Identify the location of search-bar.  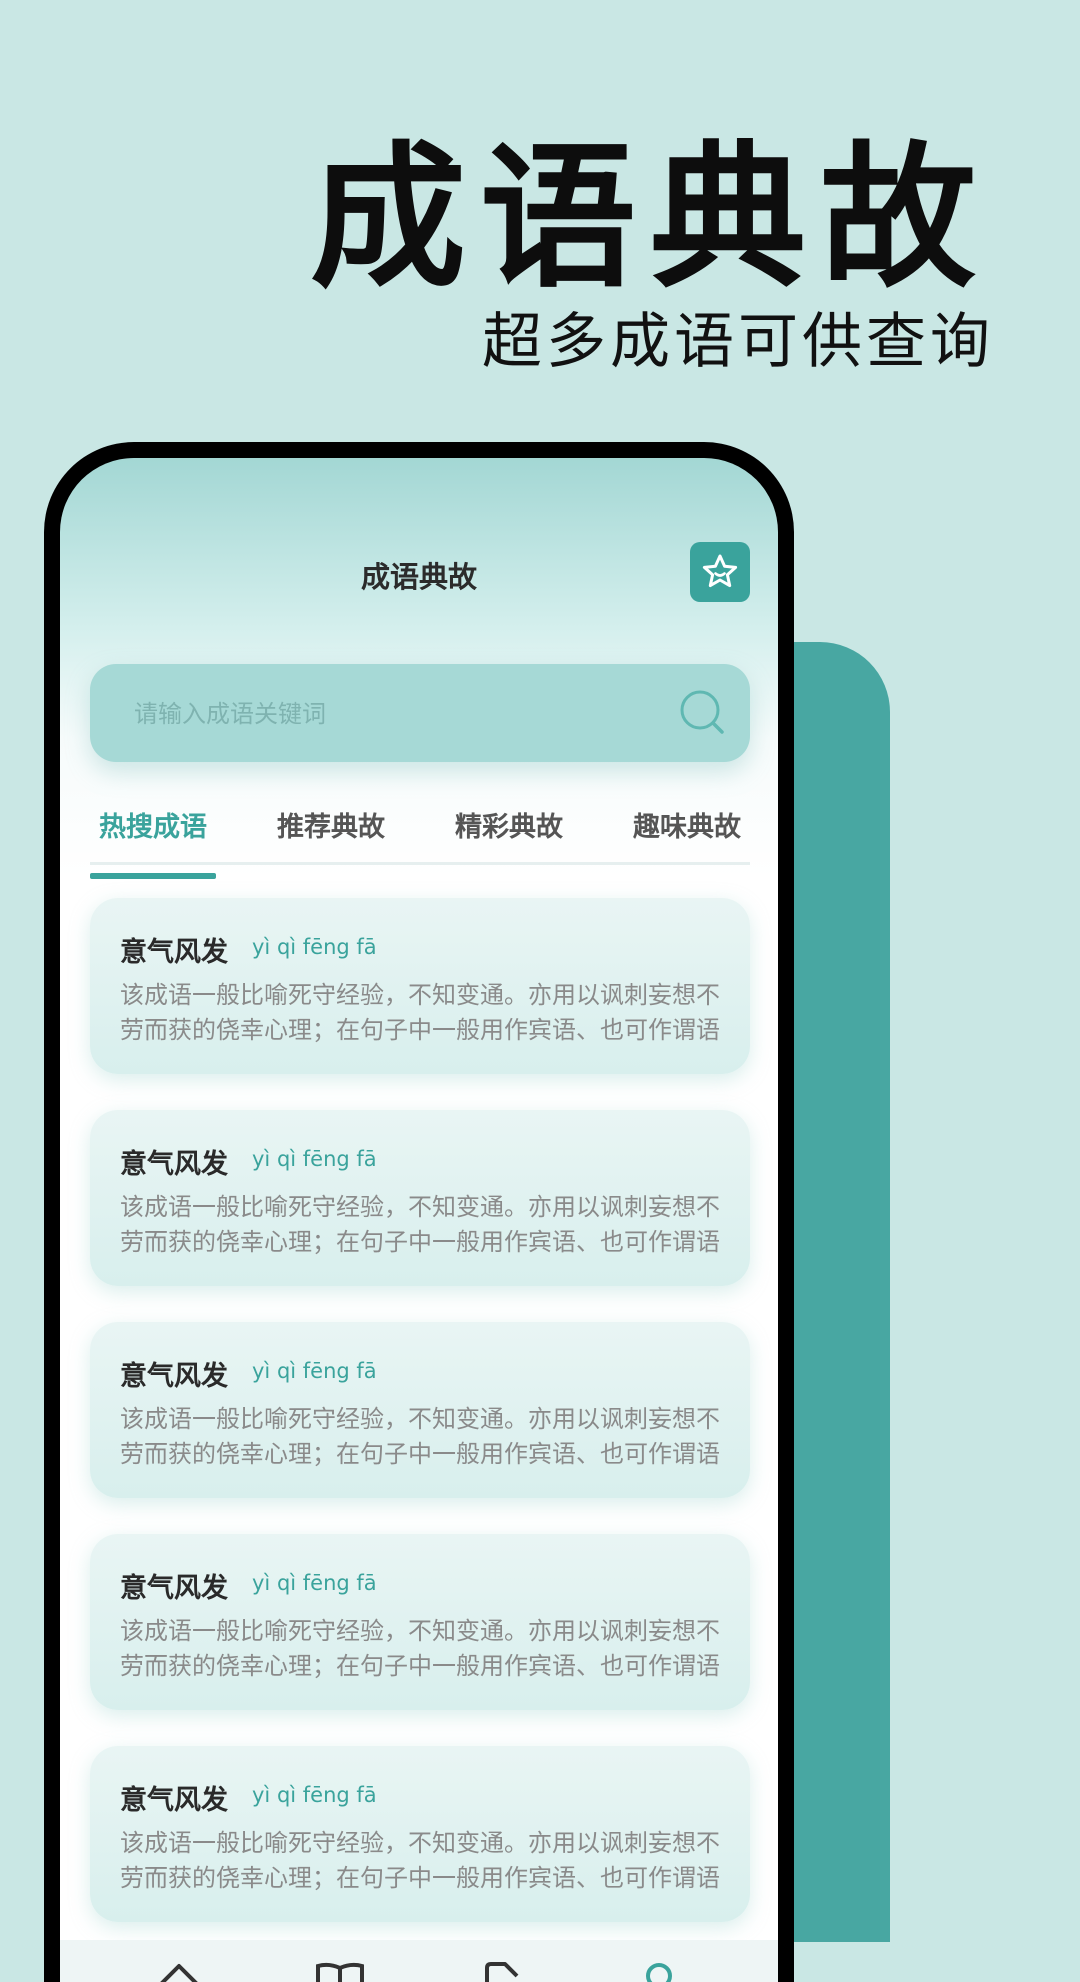
(420, 714).